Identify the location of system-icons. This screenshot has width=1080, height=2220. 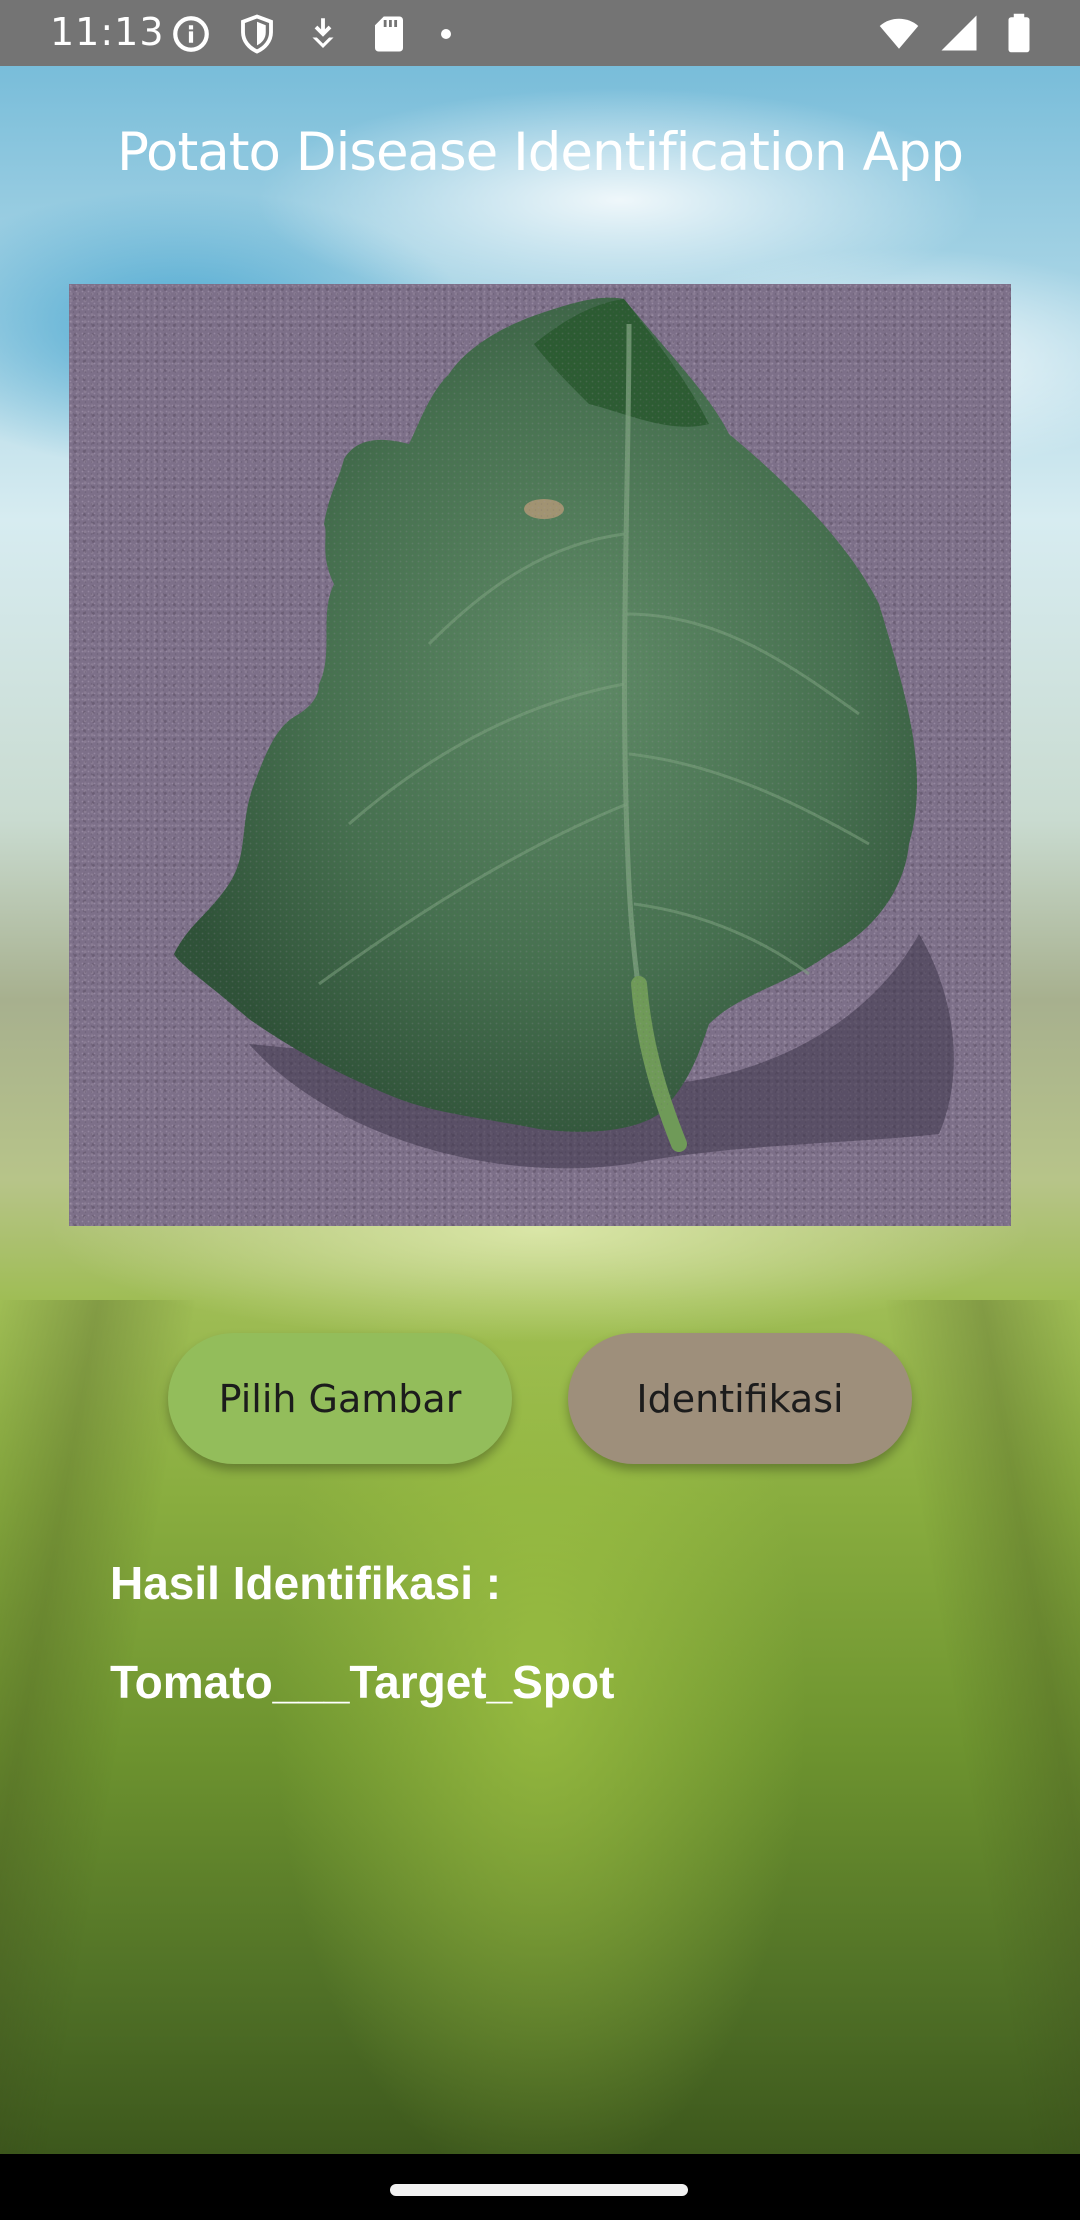
(959, 33).